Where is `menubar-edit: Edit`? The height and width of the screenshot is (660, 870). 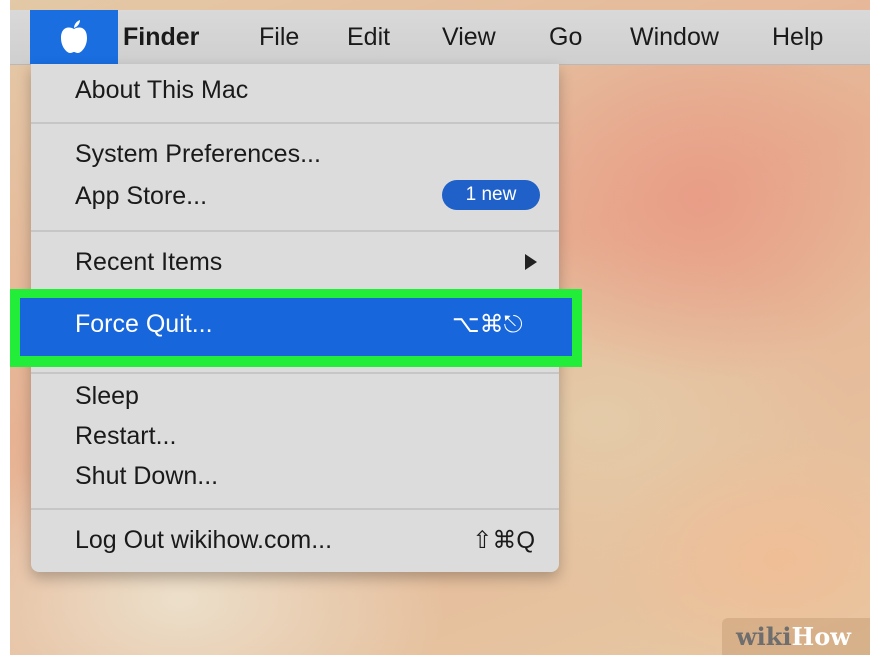
menubar-edit: Edit is located at coordinates (368, 37).